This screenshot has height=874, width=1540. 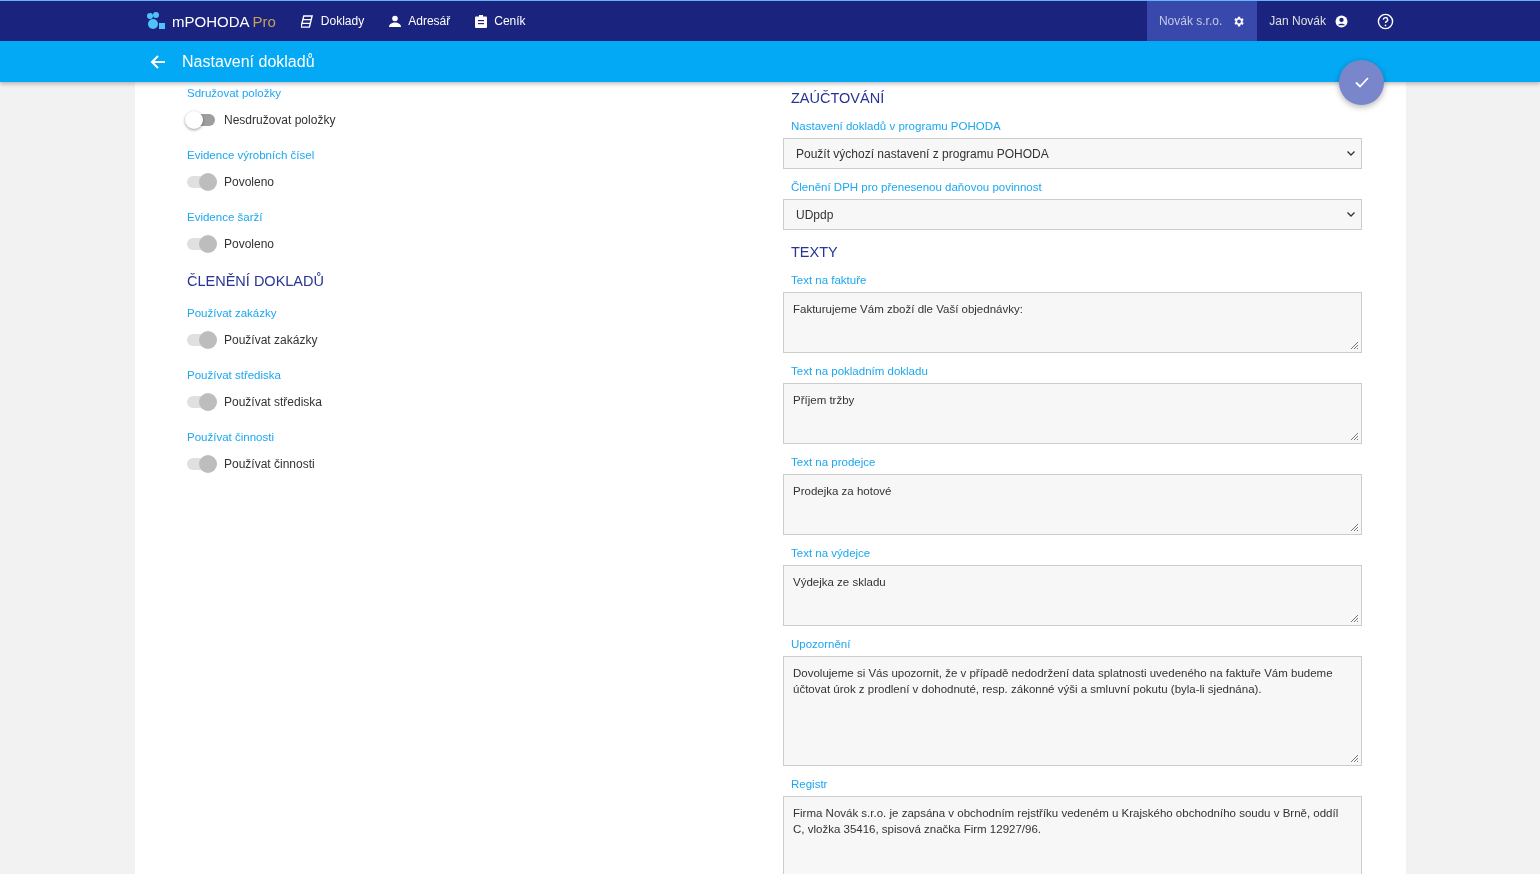 I want to click on help-icon, so click(x=1385, y=21).